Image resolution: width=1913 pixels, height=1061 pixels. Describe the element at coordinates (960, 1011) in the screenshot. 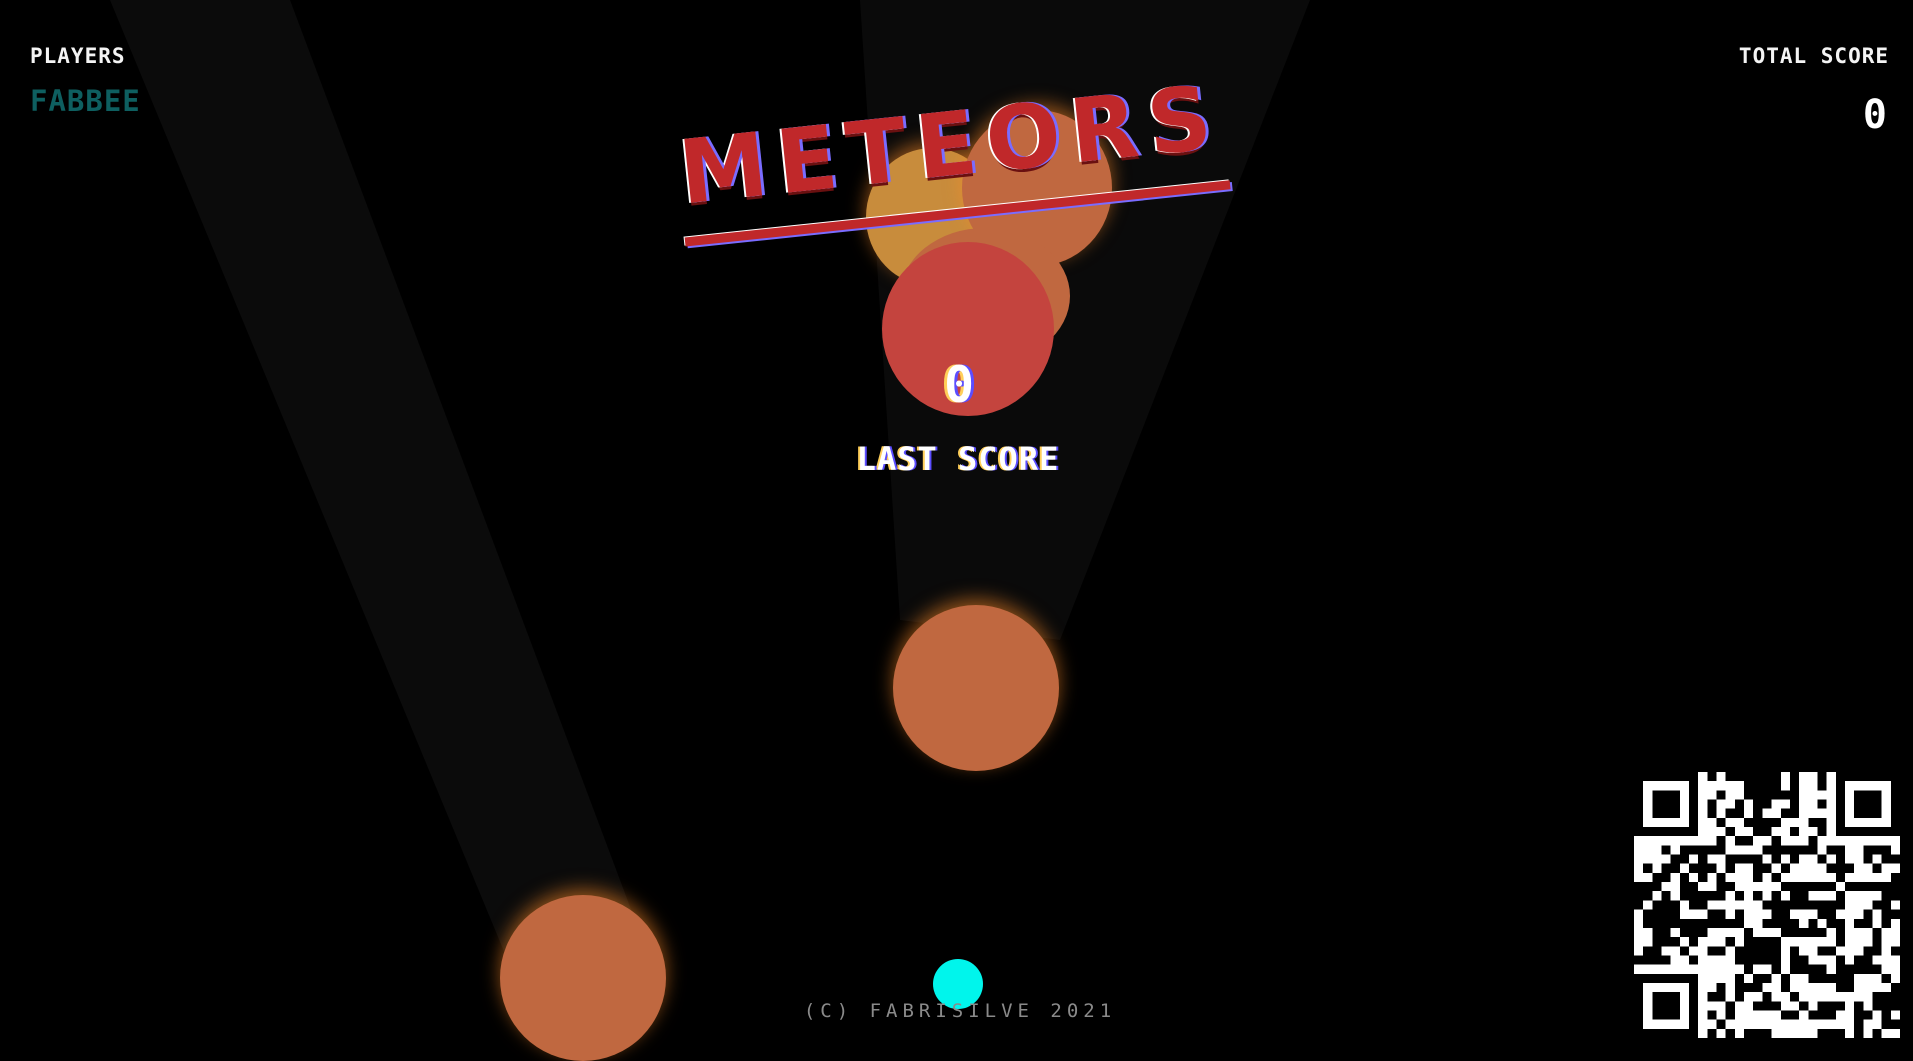

I see `copyright-text: (C) FABRISILVE 2021` at that location.